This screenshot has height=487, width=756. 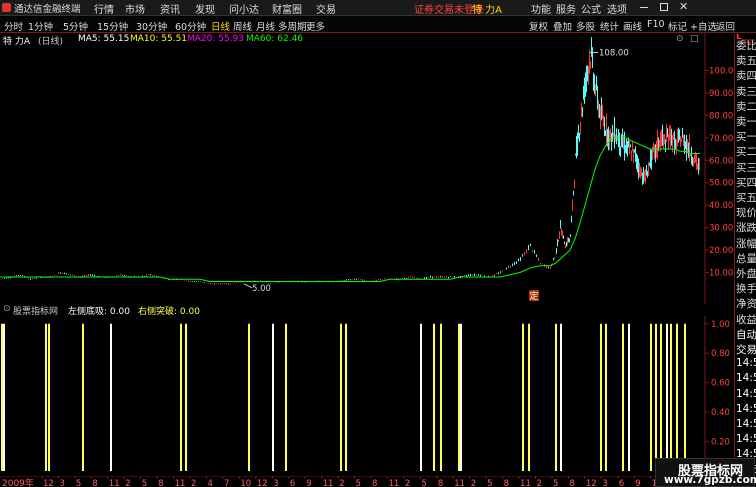 What do you see at coordinates (617, 8) in the screenshot?
I see `menu-options: 选项` at bounding box center [617, 8].